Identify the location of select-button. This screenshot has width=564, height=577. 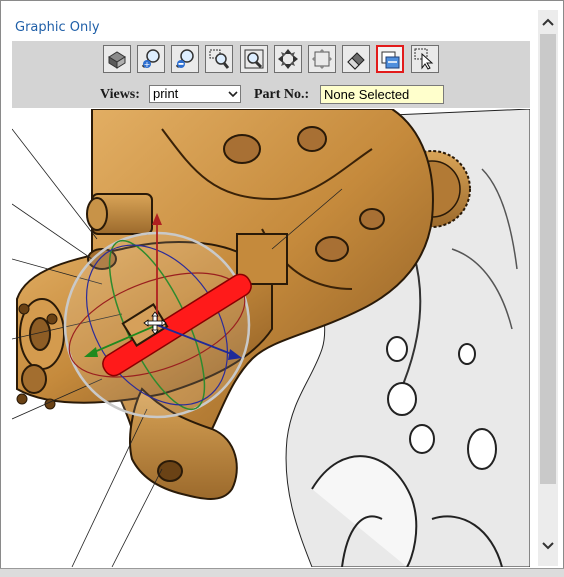
(425, 59).